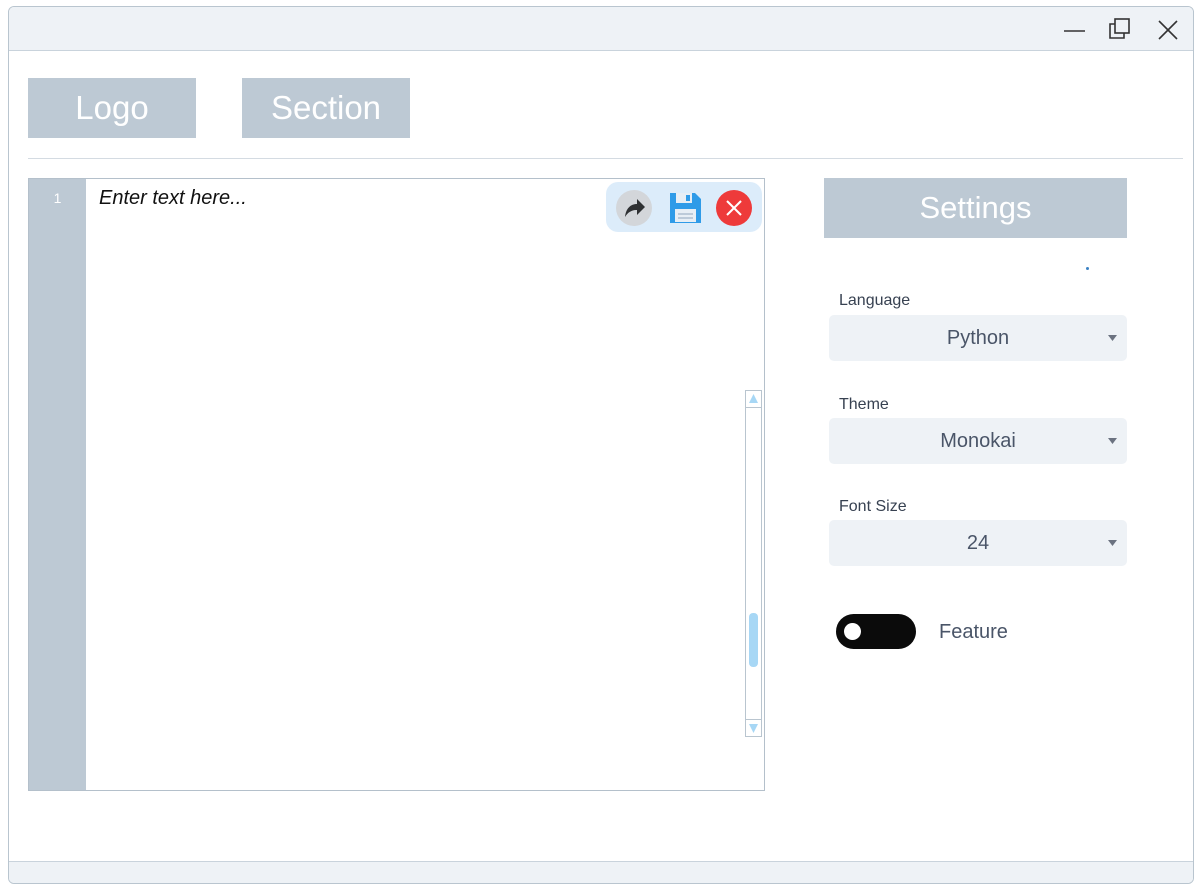  What do you see at coordinates (875, 300) in the screenshot?
I see `language-label: Language` at bounding box center [875, 300].